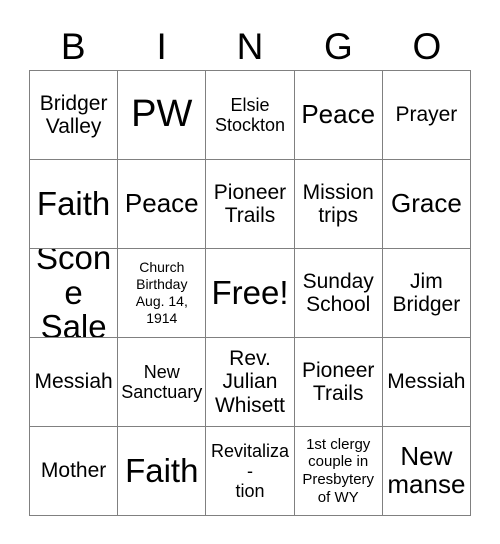 This screenshot has width=500, height=544. I want to click on bingo-free-space: Free!, so click(250, 293).